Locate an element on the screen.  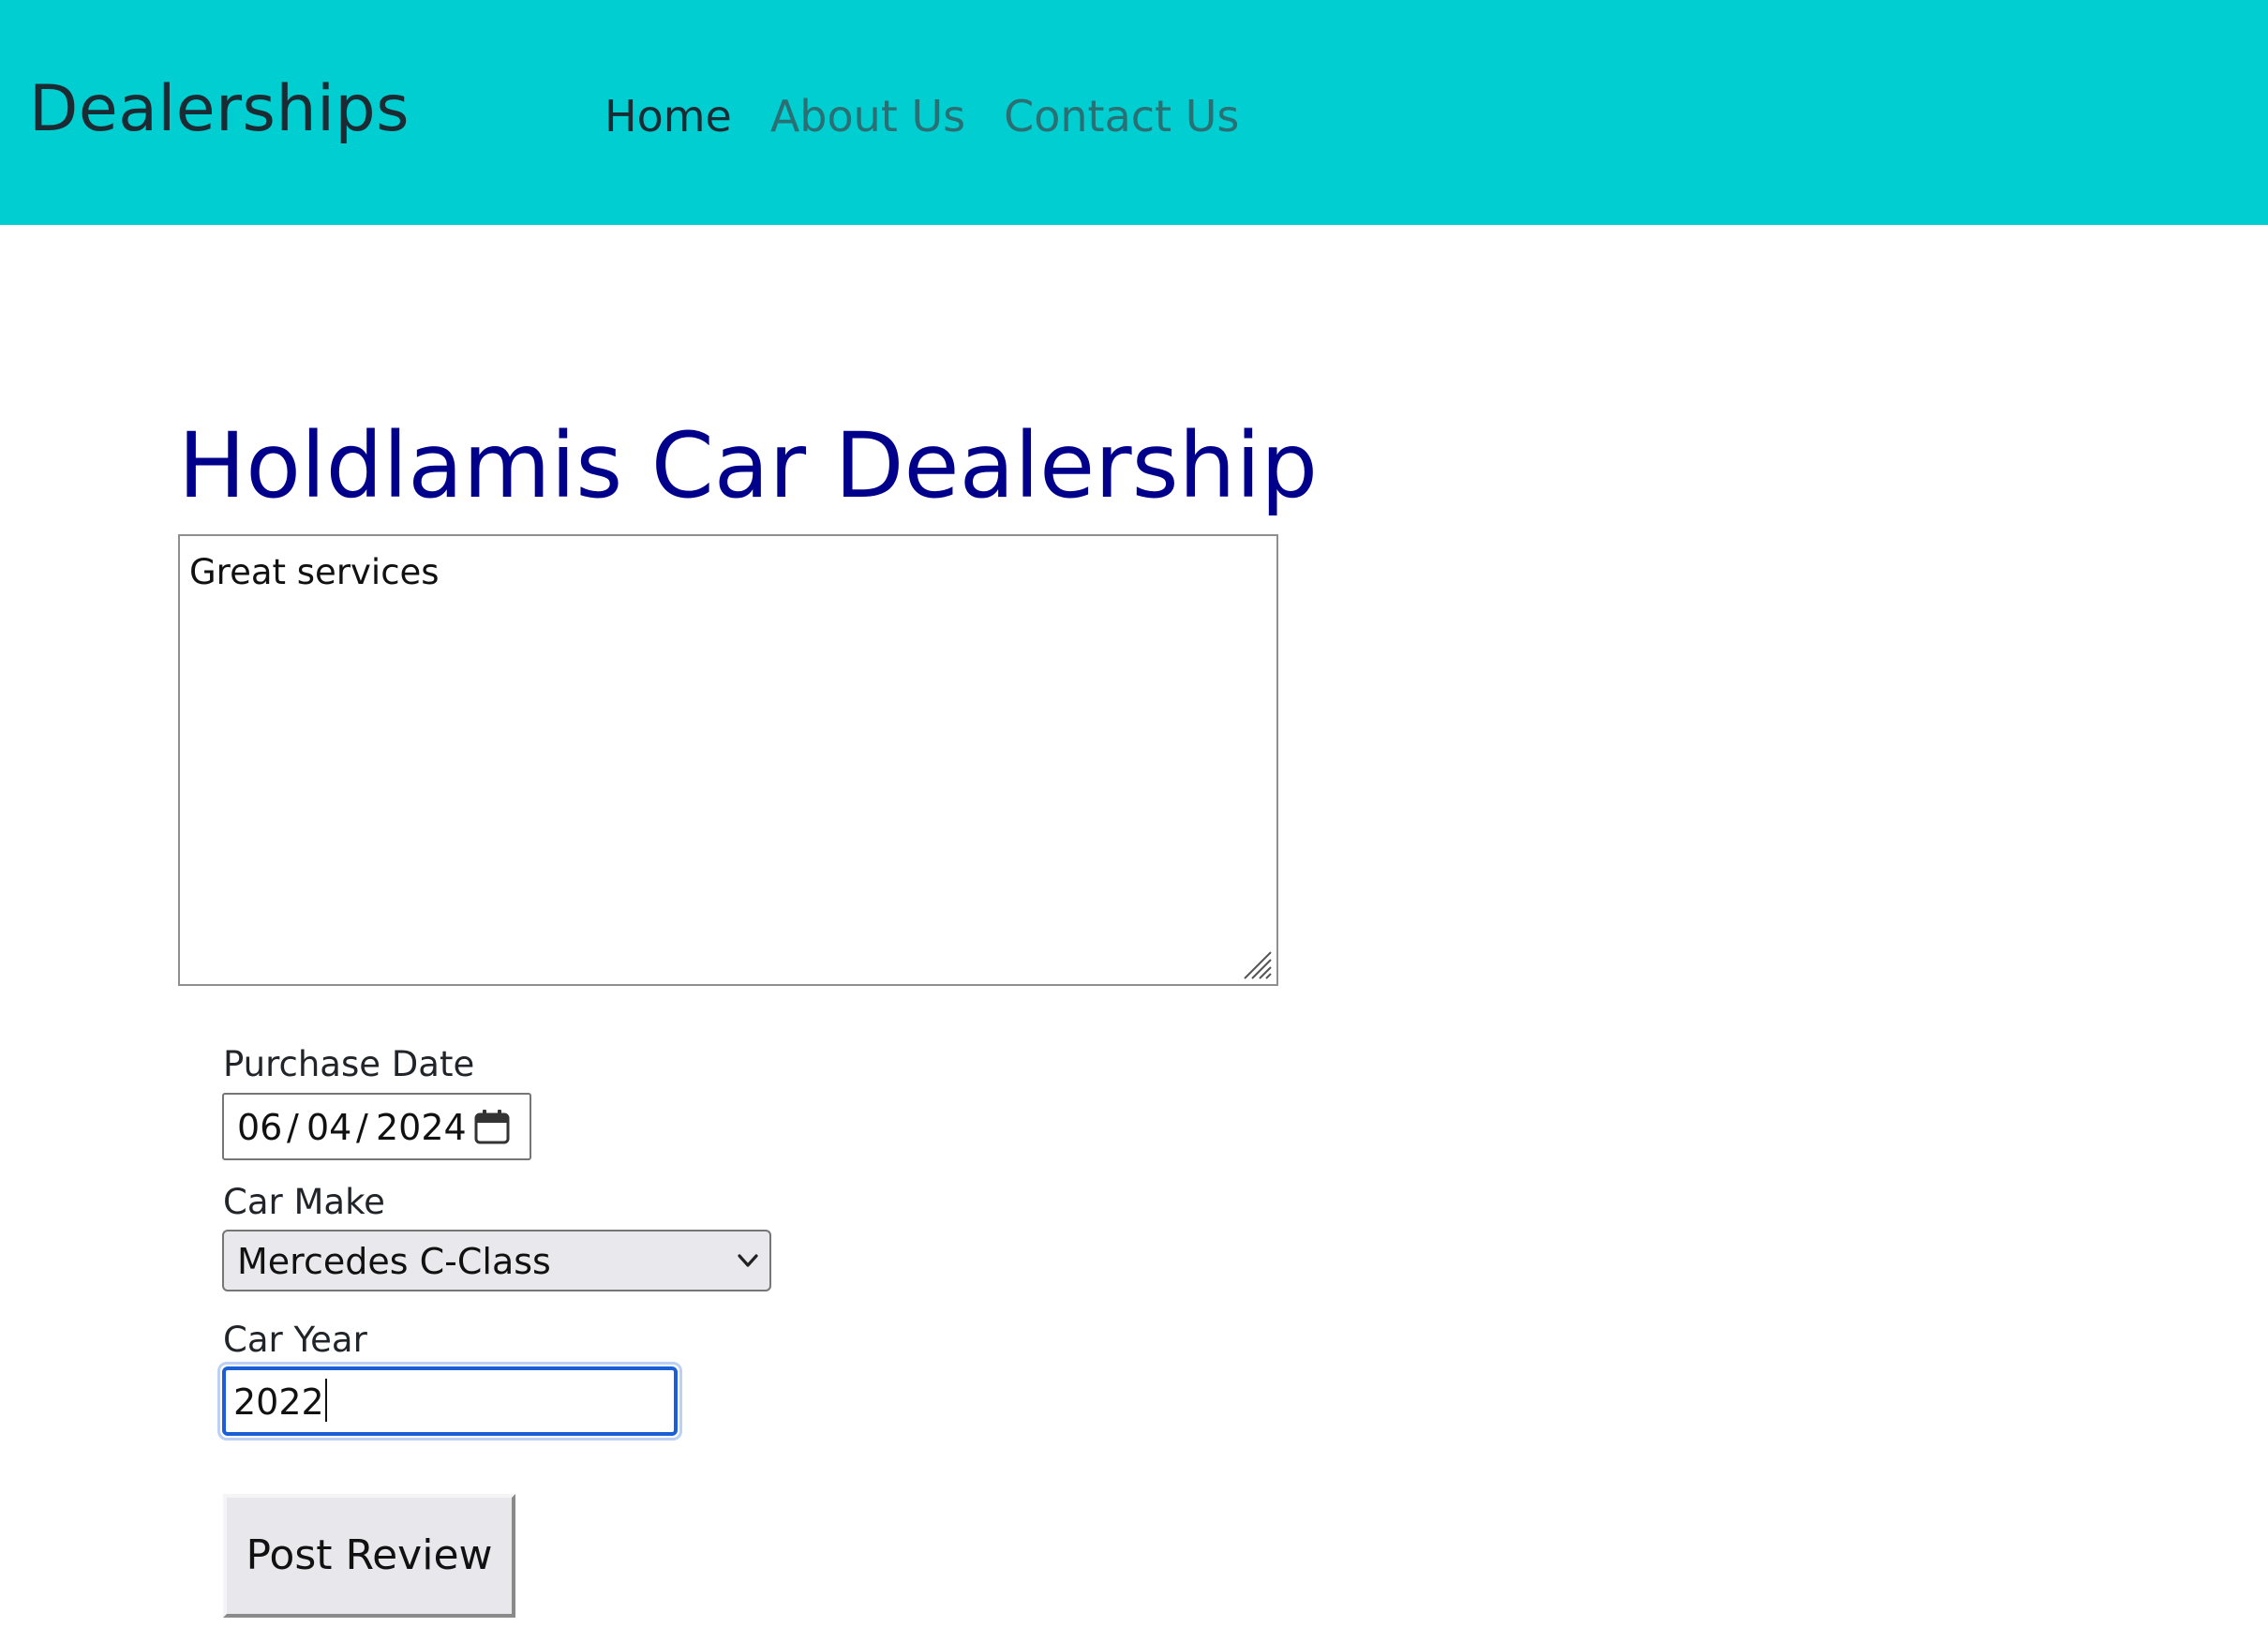
nav-link-home: Home is located at coordinates (668, 116).